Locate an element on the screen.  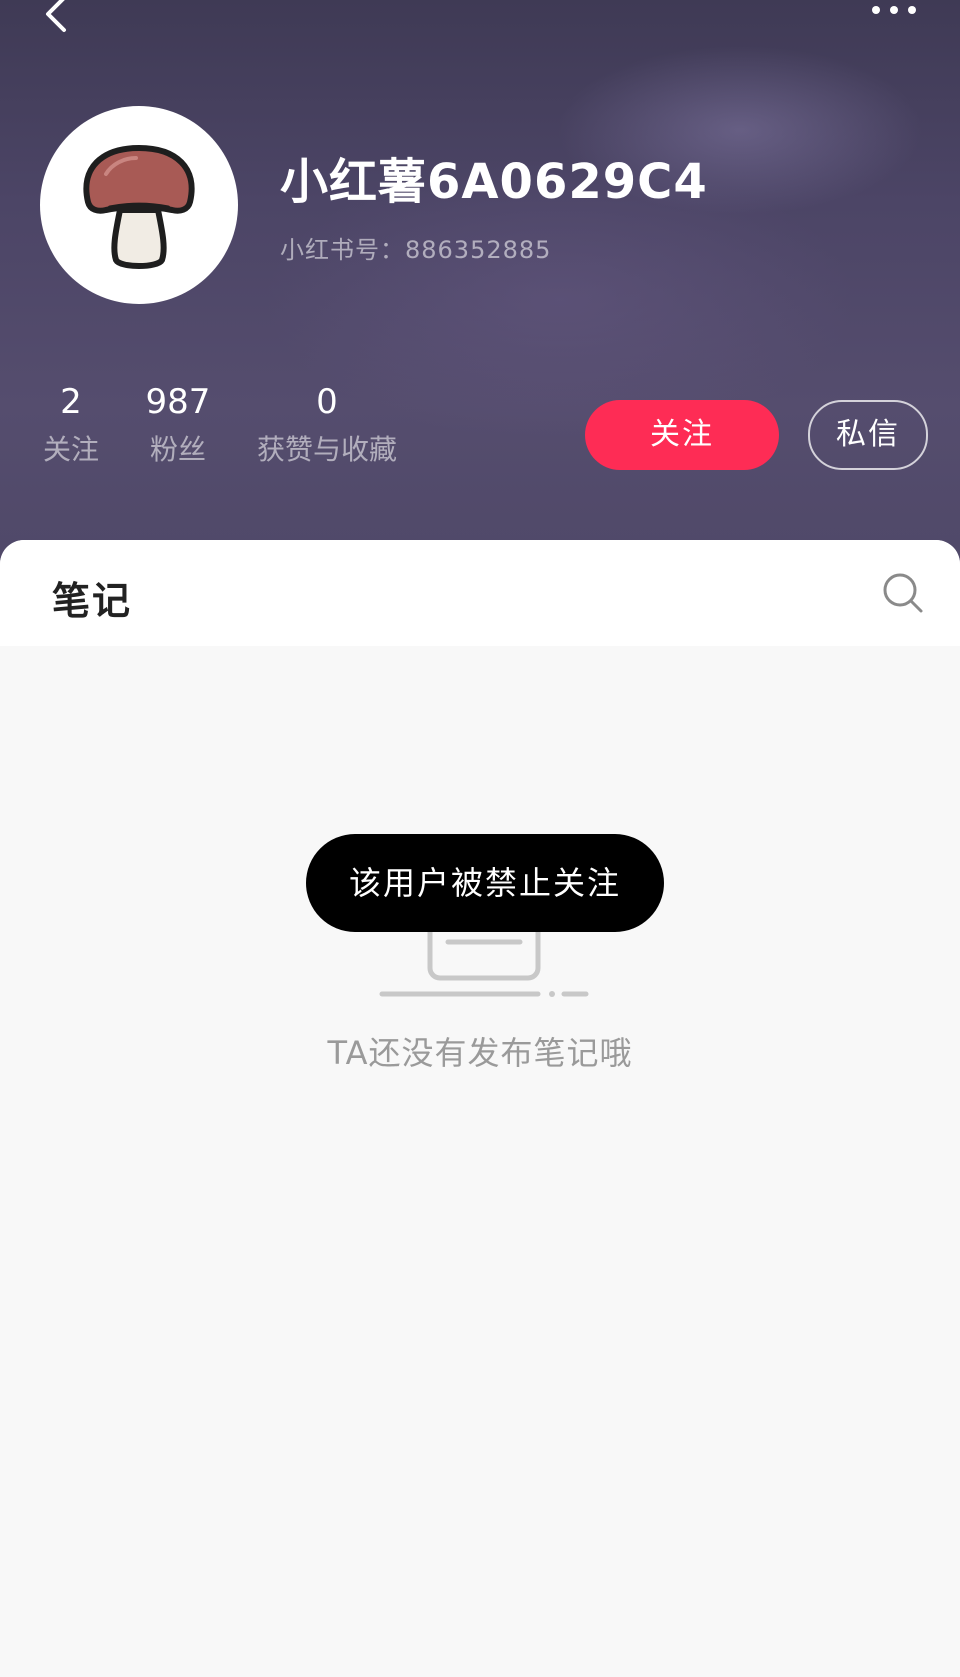
tab-notes: 笔记 is located at coordinates (92, 597).